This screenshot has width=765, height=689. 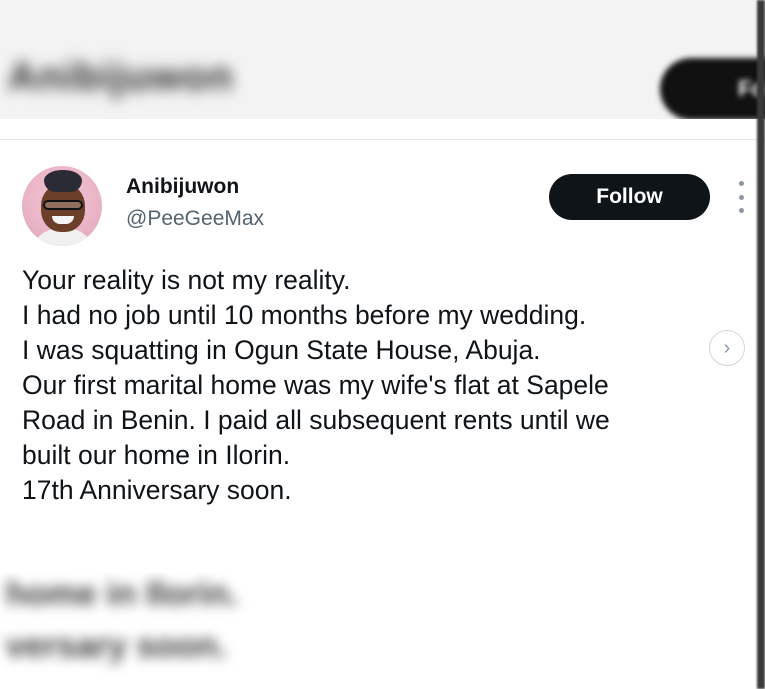 What do you see at coordinates (629, 197) in the screenshot?
I see `follow-button: Follow` at bounding box center [629, 197].